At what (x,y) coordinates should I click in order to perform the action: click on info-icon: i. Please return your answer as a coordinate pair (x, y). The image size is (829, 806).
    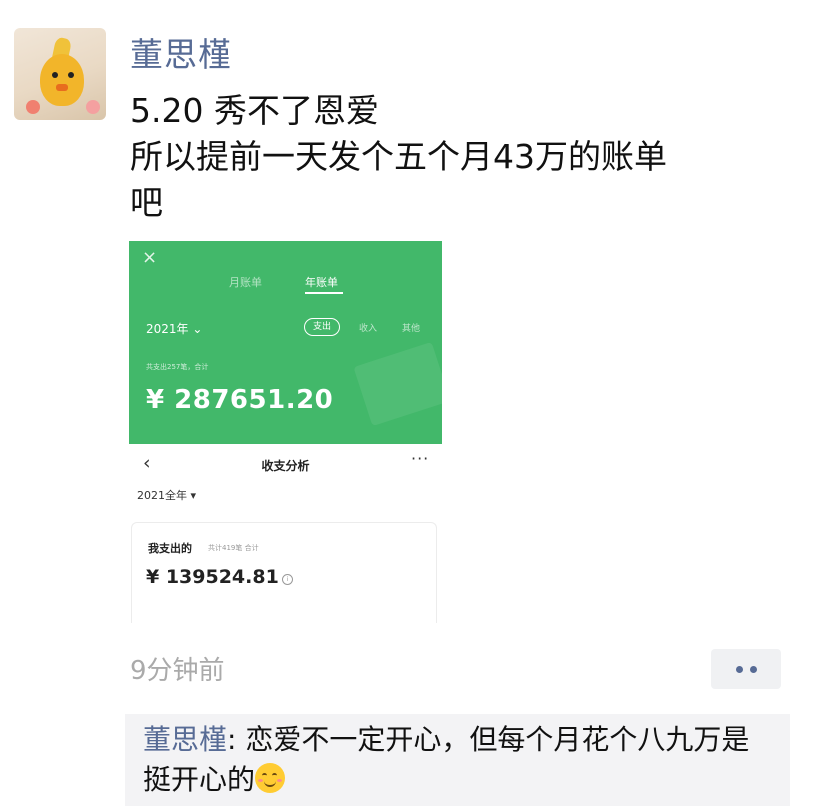
    Looking at the image, I should click on (287, 579).